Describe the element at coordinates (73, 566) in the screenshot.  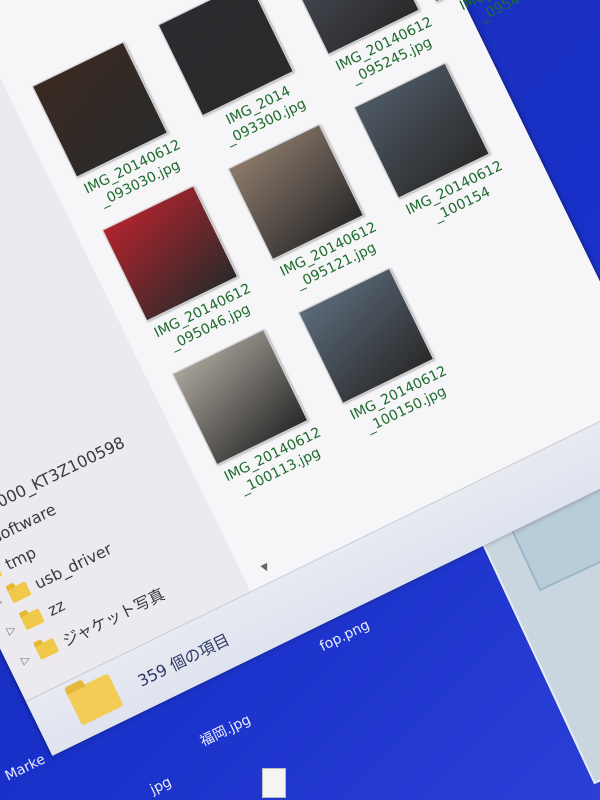
I see `tree-item-label: usb_driver` at that location.